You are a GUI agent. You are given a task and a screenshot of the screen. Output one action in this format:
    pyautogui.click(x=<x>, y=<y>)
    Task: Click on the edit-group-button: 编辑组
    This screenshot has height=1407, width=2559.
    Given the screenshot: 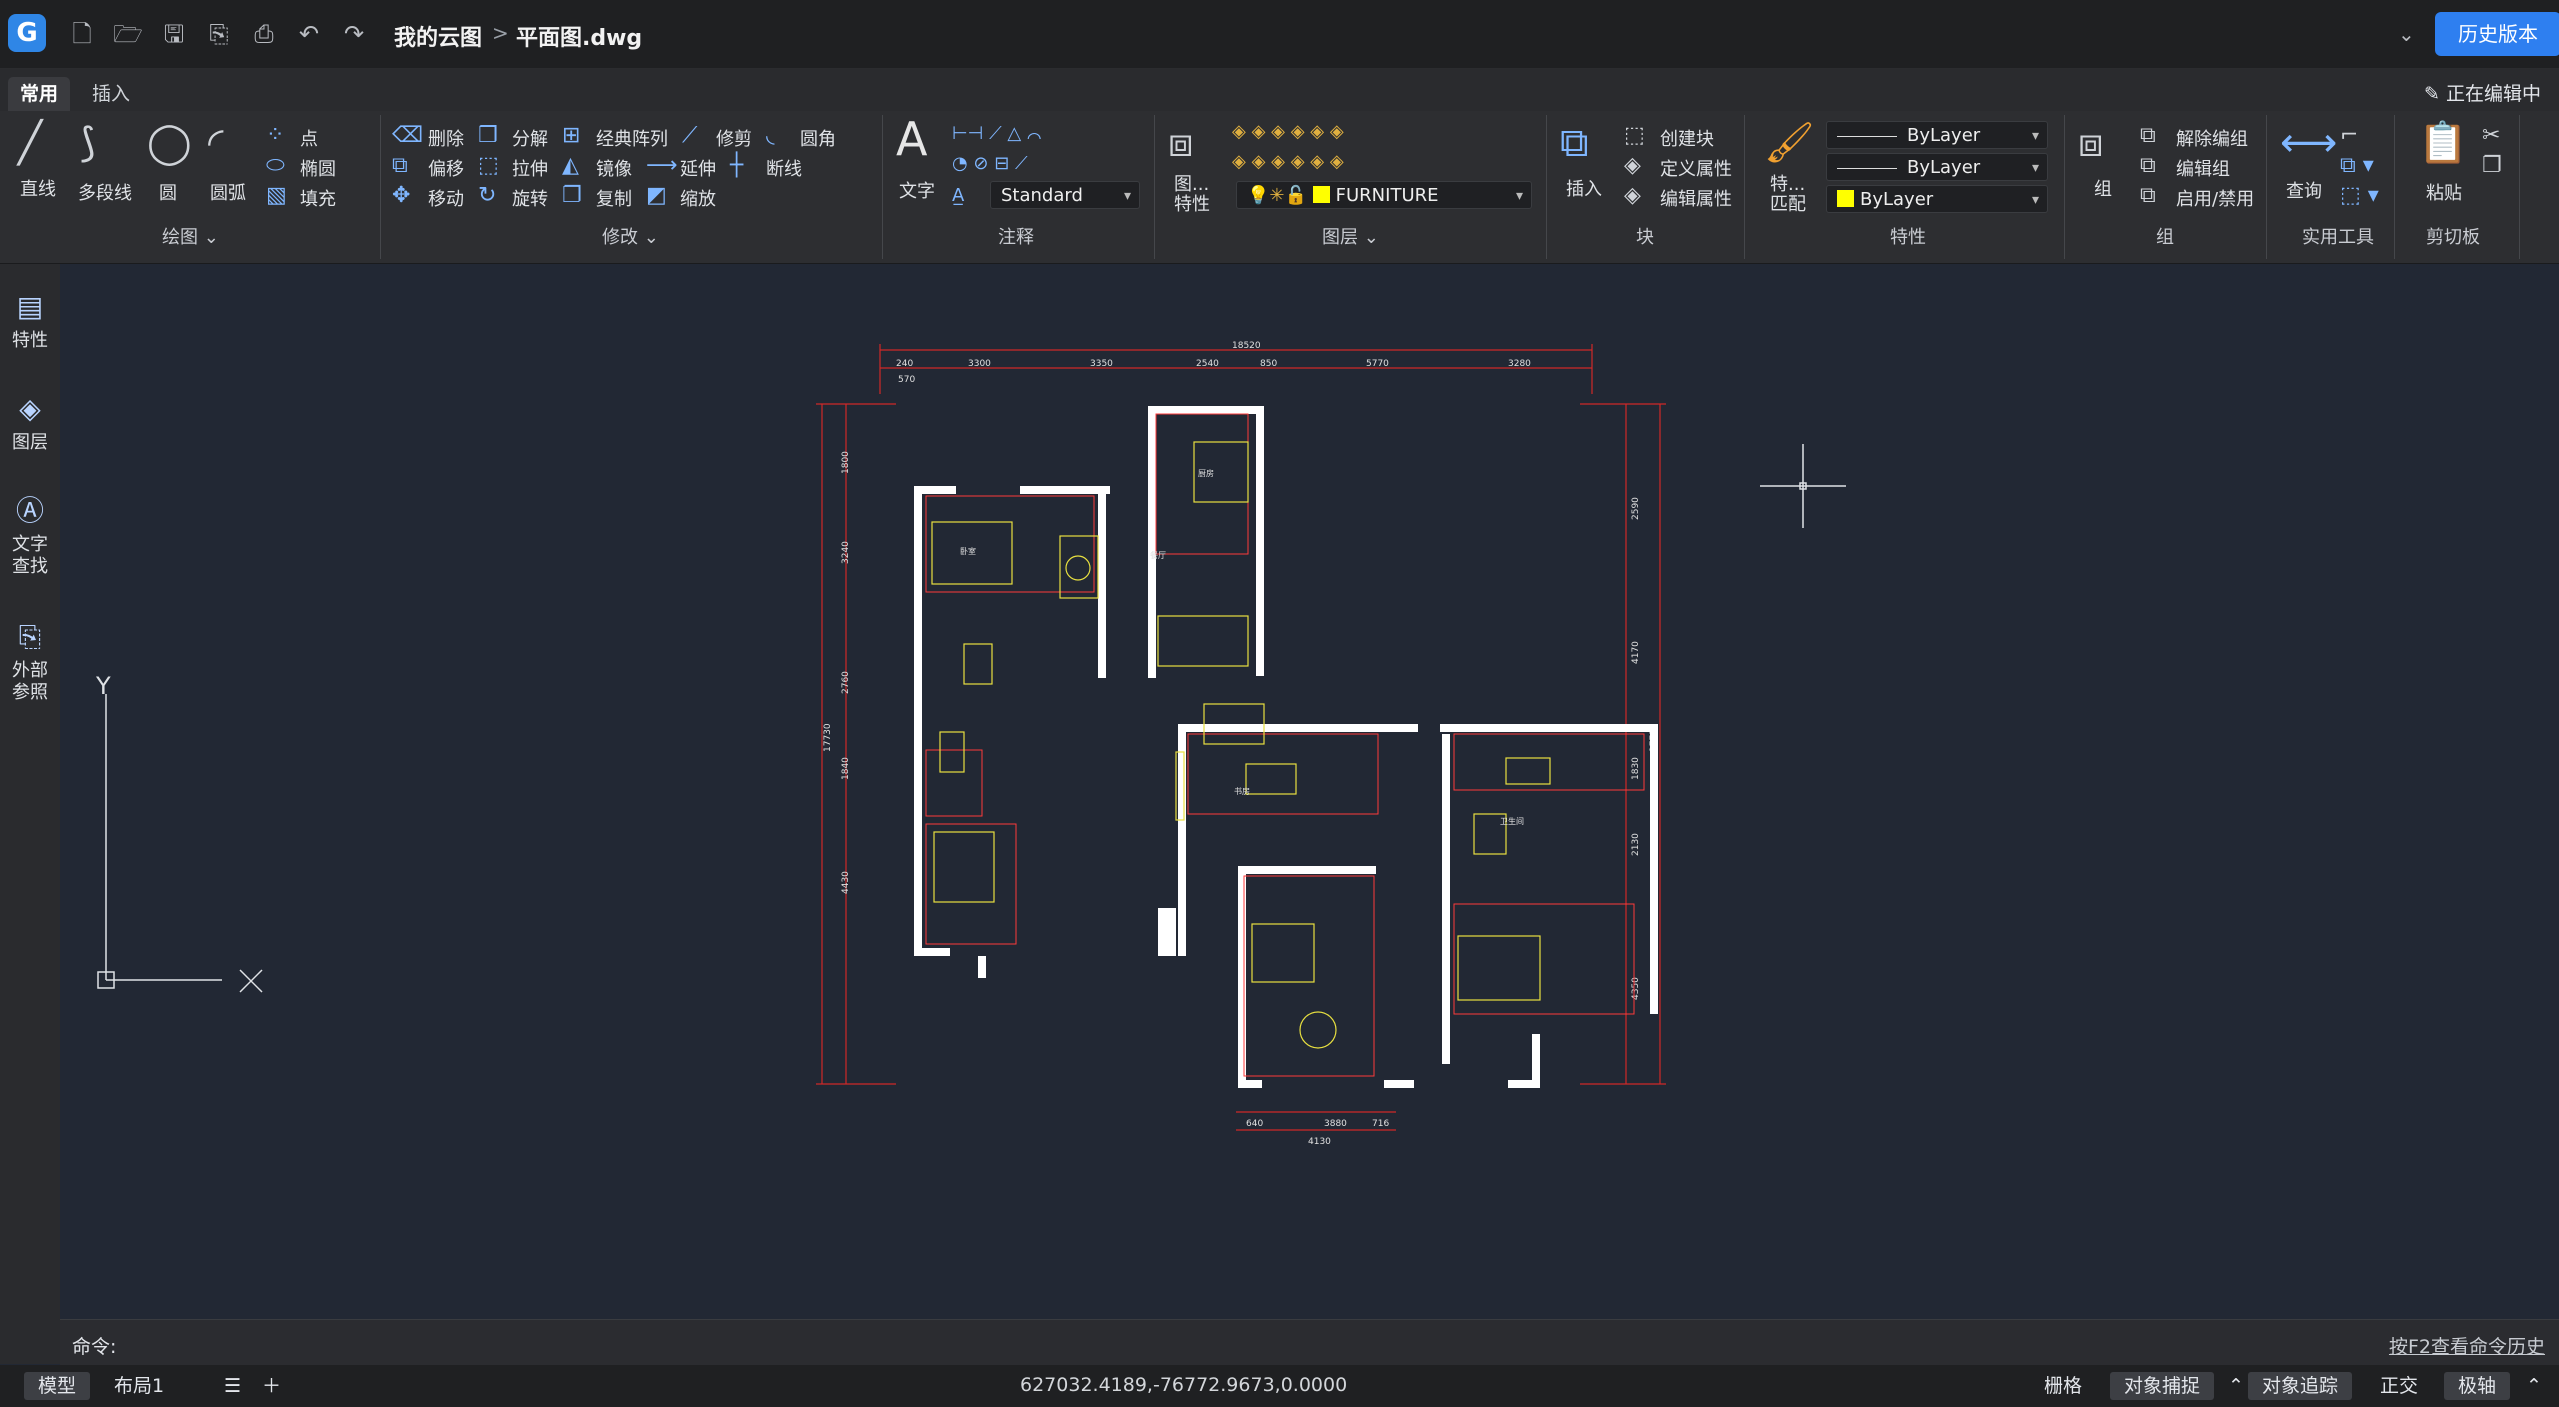 What is the action you would take?
    pyautogui.click(x=2203, y=168)
    